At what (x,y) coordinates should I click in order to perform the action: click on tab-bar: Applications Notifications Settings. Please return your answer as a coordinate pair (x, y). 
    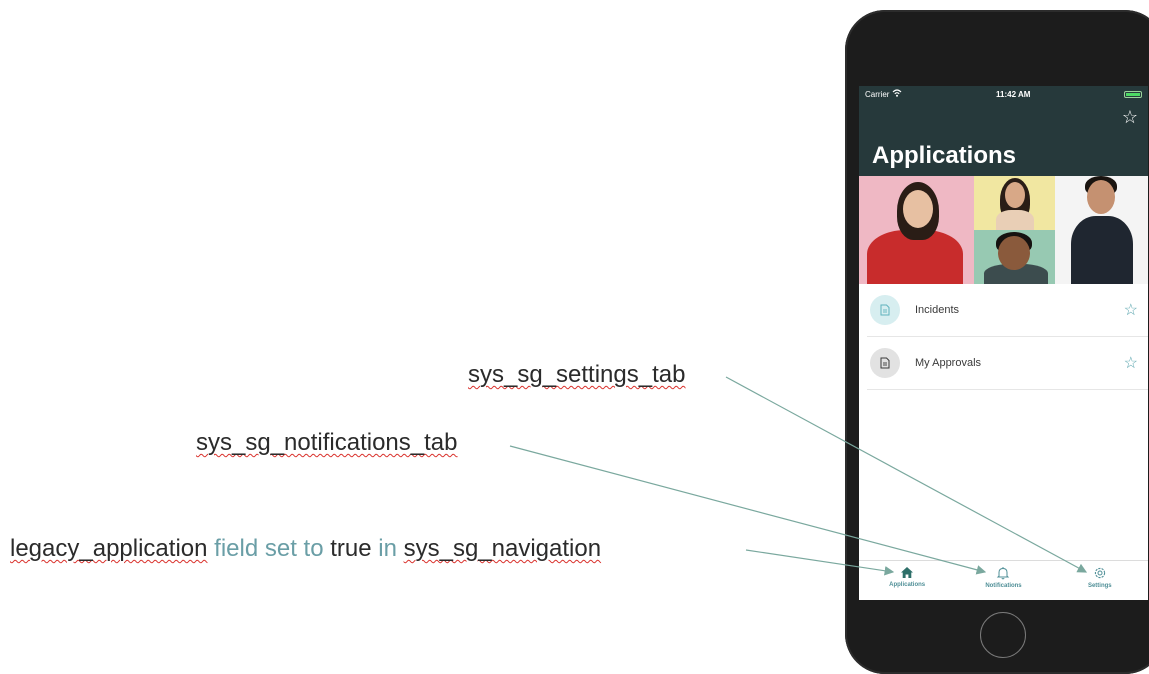
    Looking at the image, I should click on (1003, 580).